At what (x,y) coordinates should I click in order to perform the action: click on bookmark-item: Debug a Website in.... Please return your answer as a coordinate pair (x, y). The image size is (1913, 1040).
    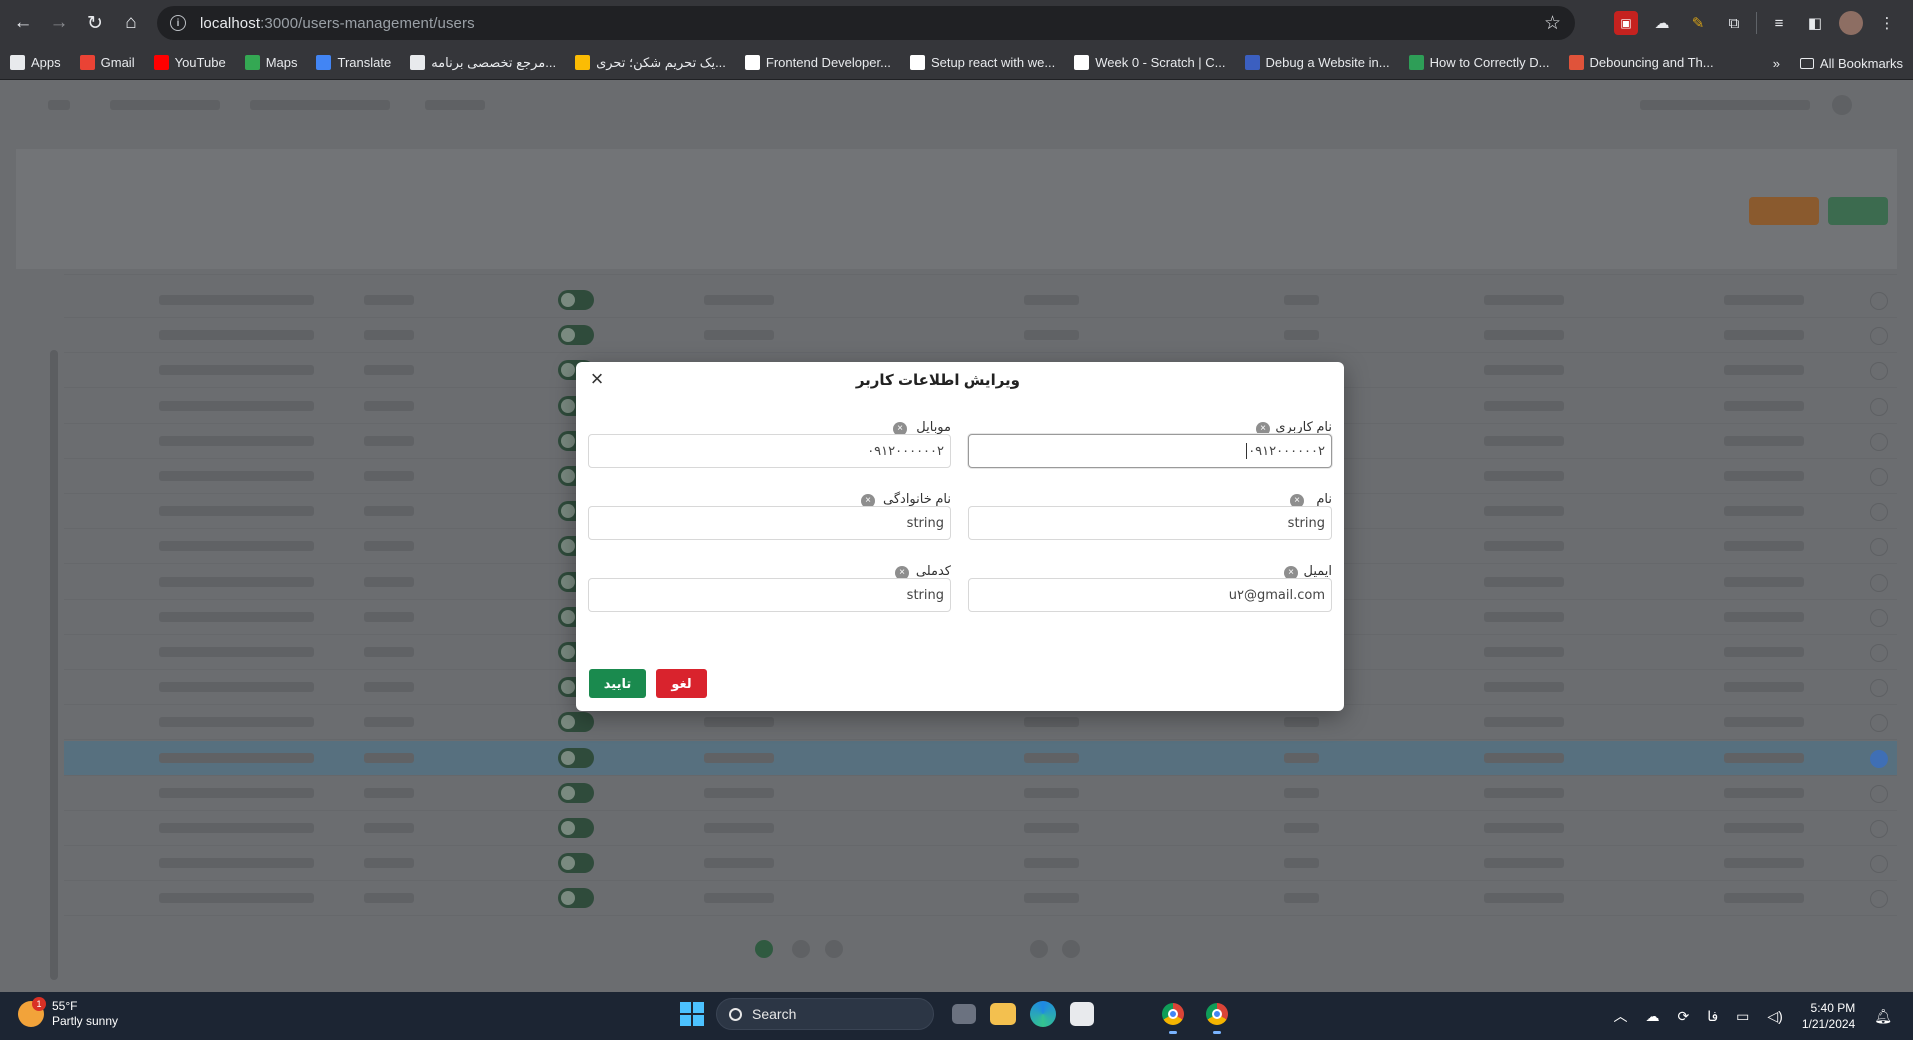
    Looking at the image, I should click on (1317, 62).